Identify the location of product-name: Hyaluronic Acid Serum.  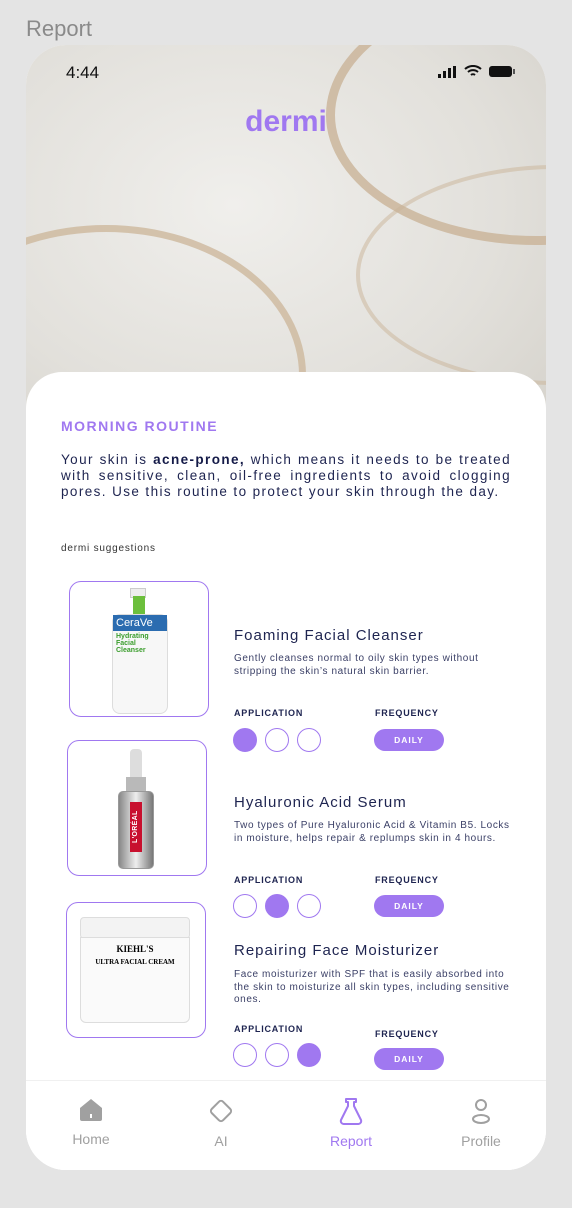
(320, 802).